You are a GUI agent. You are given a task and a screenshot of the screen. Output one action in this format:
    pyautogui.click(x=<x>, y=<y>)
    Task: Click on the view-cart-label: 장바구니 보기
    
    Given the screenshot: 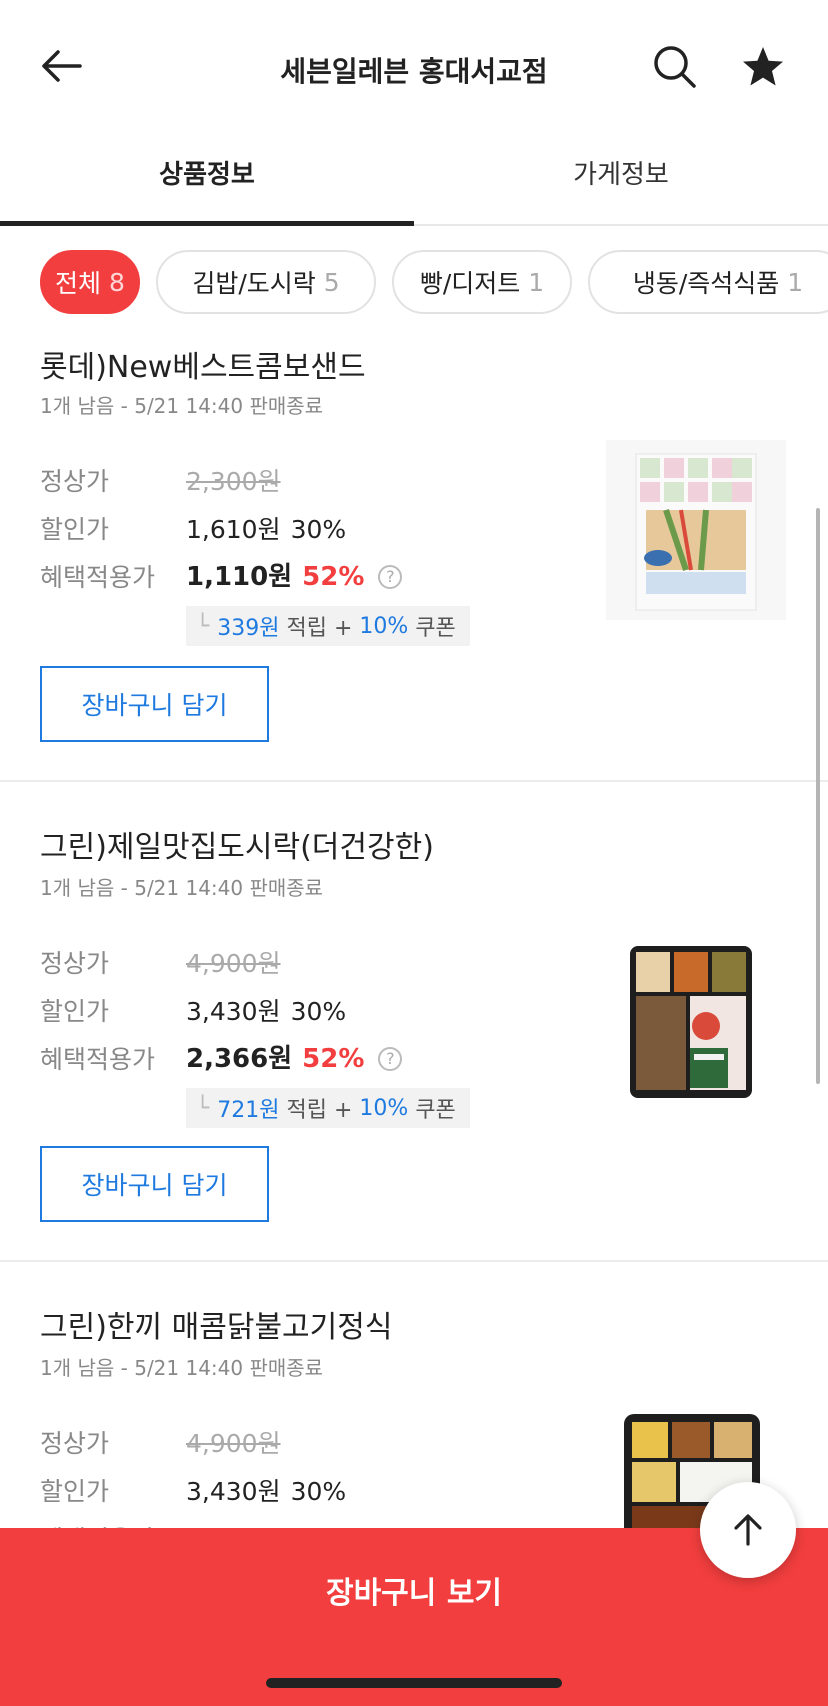 What is the action you would take?
    pyautogui.click(x=414, y=1593)
    